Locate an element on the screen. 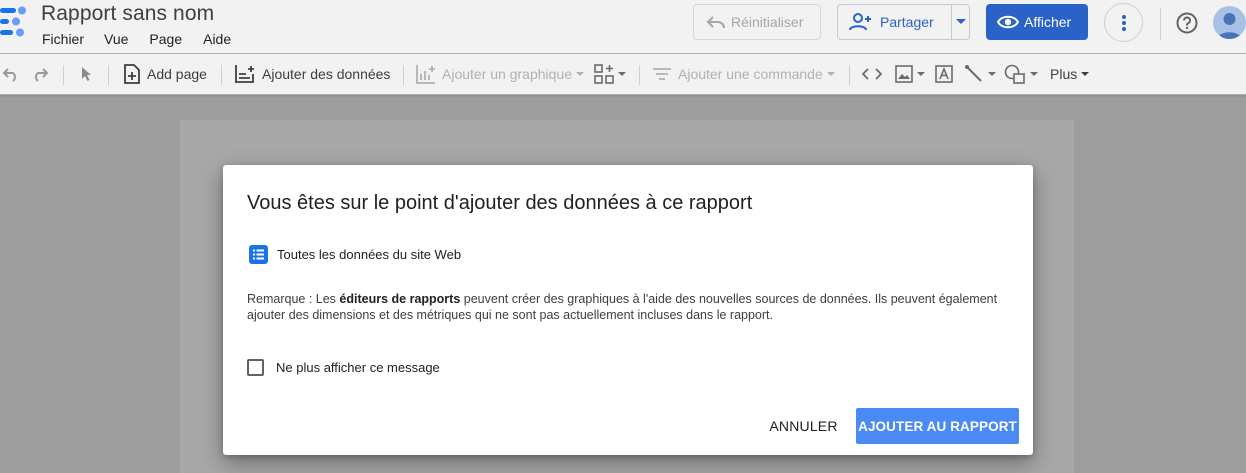 This screenshot has width=1246, height=473. community-viz-button is located at coordinates (610, 74).